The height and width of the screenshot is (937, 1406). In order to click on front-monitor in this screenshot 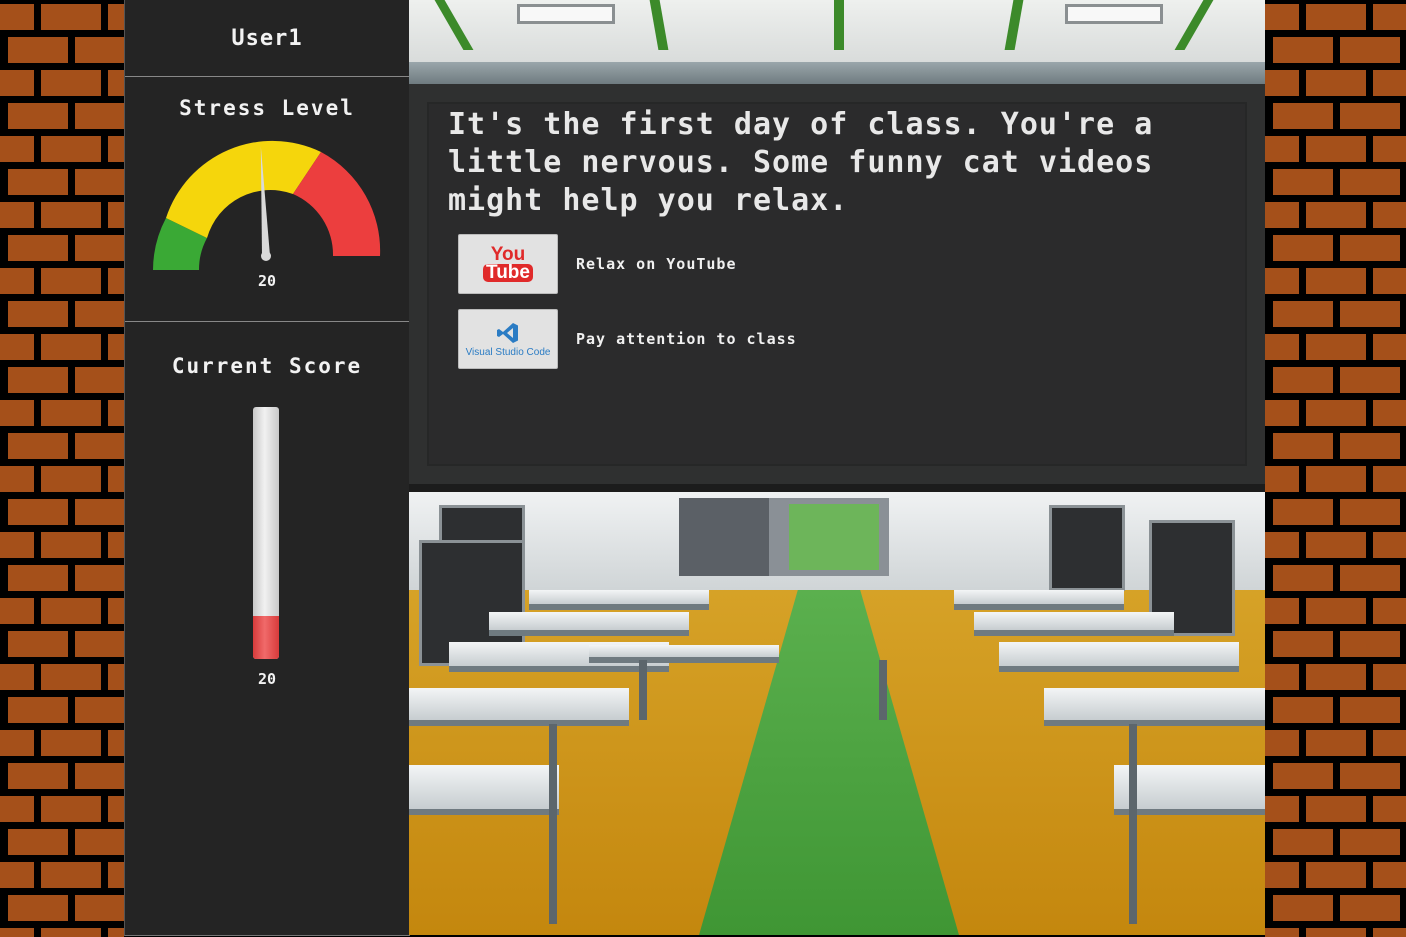, I will do `click(724, 537)`.